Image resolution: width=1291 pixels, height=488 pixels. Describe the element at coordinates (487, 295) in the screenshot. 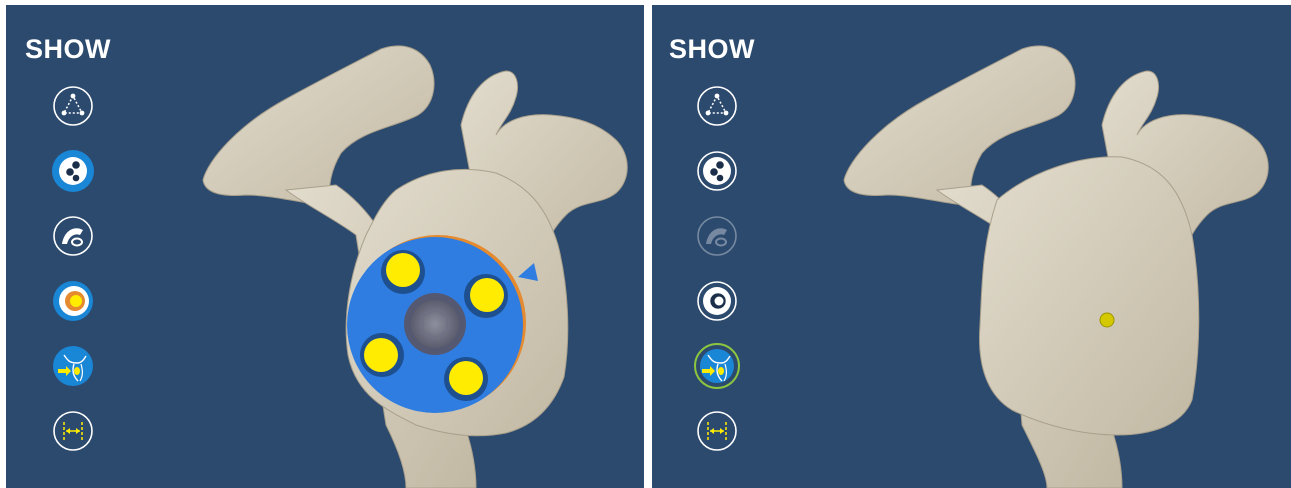

I see `peg-top-right` at that location.